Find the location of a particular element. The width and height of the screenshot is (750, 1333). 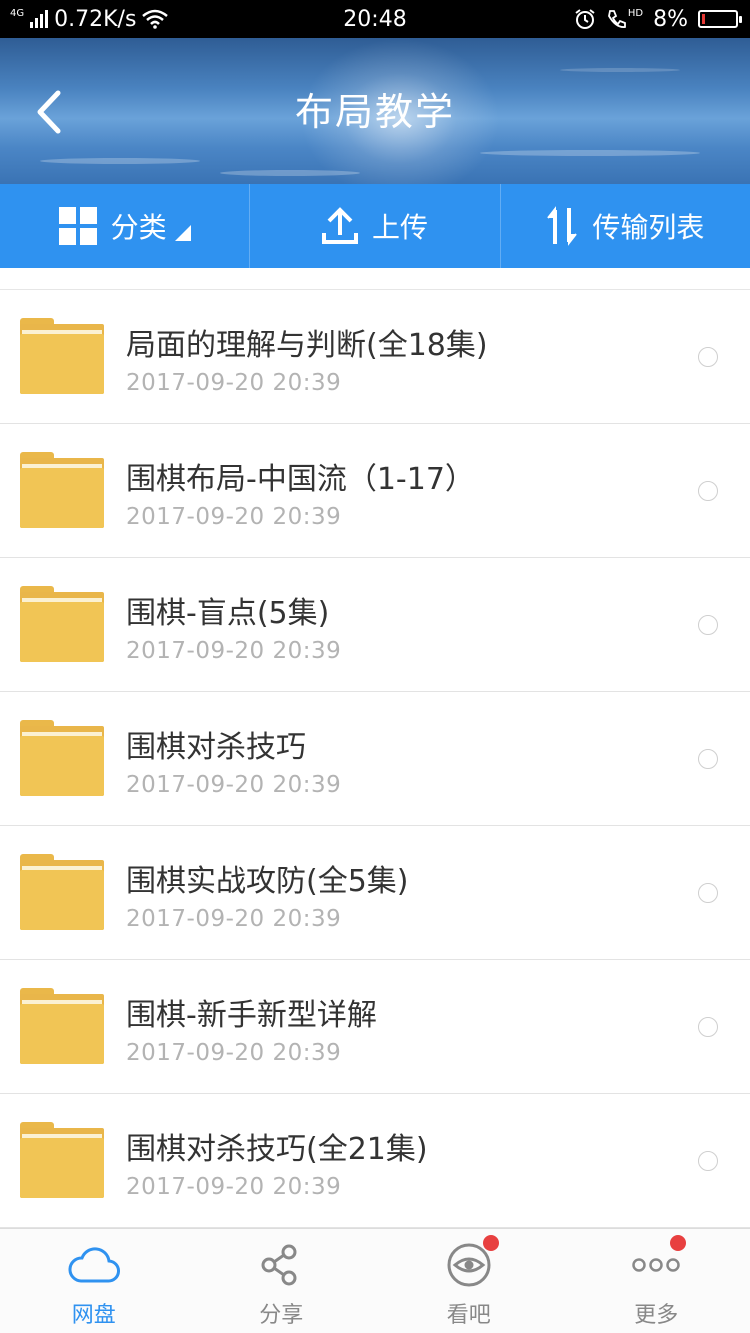

file-list-item: 围棋-新手新型详解 2017-09-20 20:39 is located at coordinates (375, 1027).